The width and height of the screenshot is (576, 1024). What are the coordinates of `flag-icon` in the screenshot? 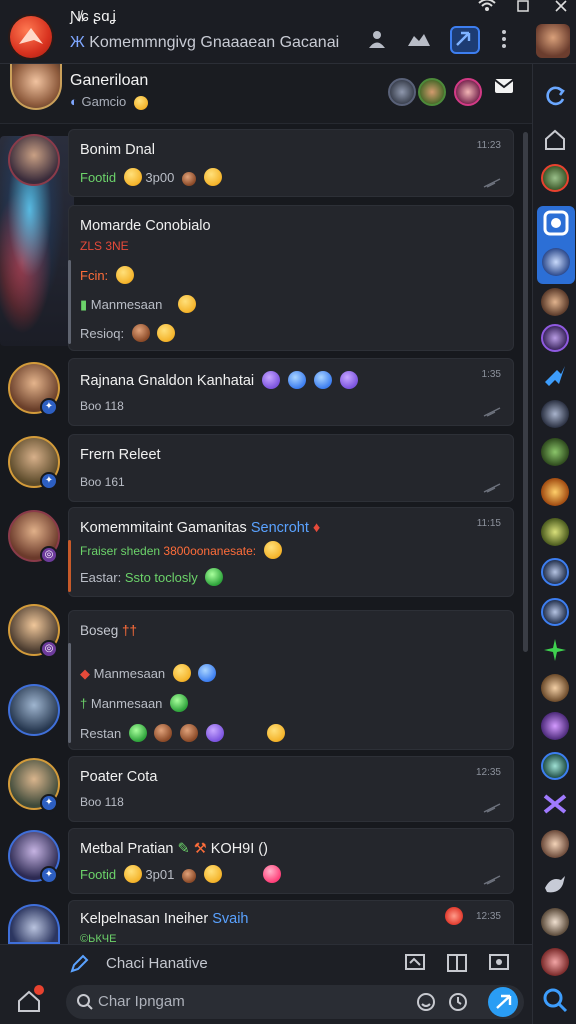 It's located at (415, 965).